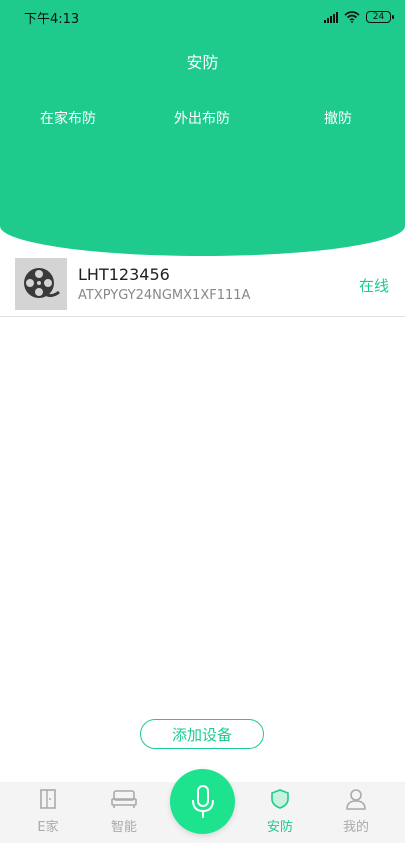 The width and height of the screenshot is (405, 843). What do you see at coordinates (356, 799) in the screenshot?
I see `user-icon` at bounding box center [356, 799].